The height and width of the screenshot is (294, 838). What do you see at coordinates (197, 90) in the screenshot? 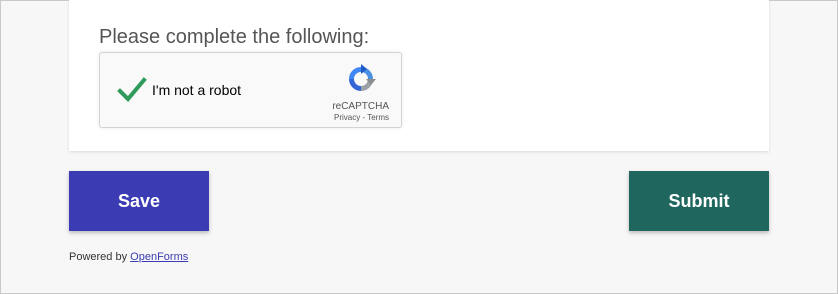
I see `captcha-label: I'm not a robot` at bounding box center [197, 90].